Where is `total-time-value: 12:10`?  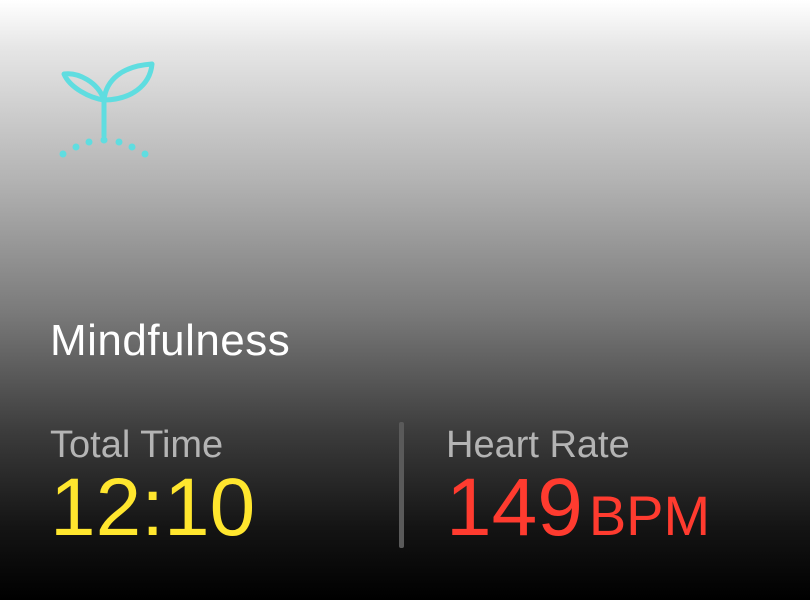
total-time-value: 12:10 is located at coordinates (153, 507).